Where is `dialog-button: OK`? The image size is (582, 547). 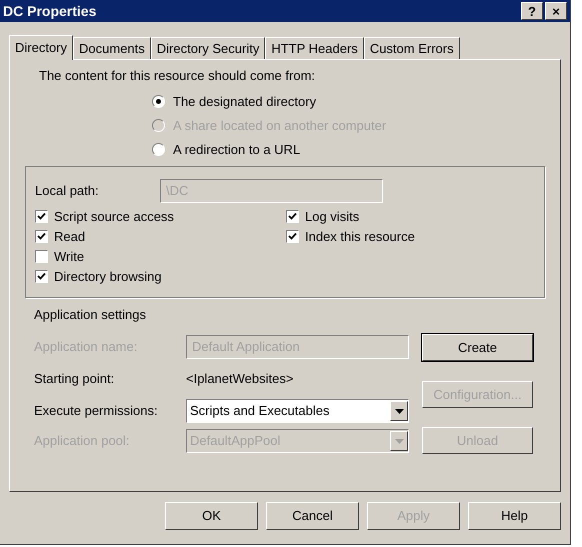
dialog-button: OK is located at coordinates (211, 516).